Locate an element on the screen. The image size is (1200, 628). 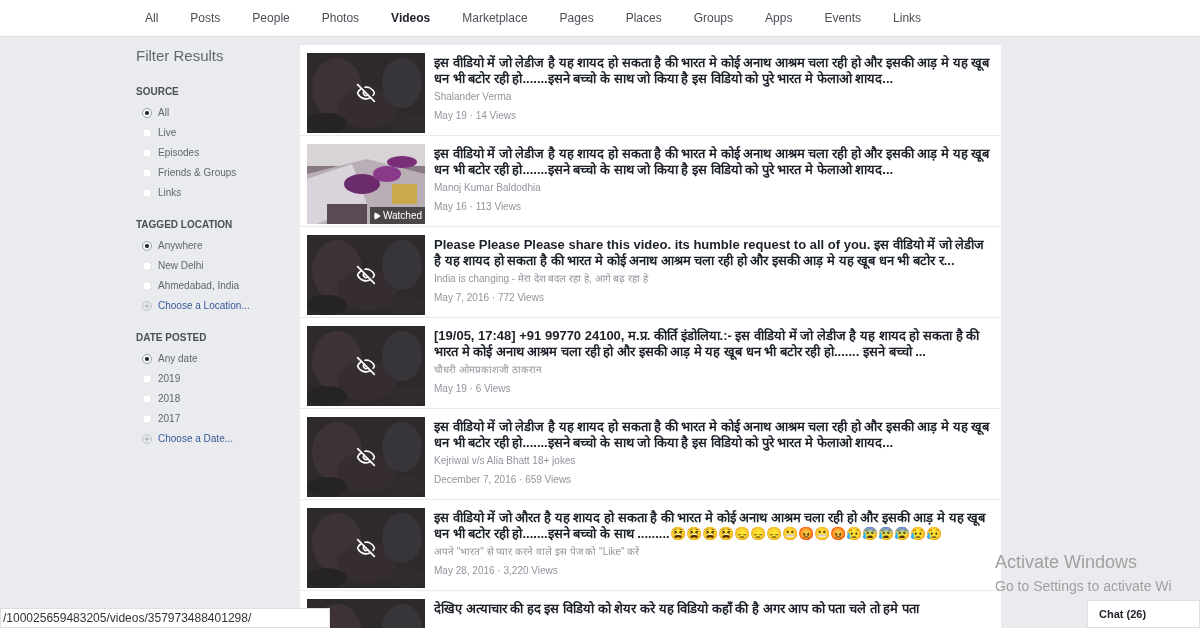
nav-tab: Photos is located at coordinates (340, 18).